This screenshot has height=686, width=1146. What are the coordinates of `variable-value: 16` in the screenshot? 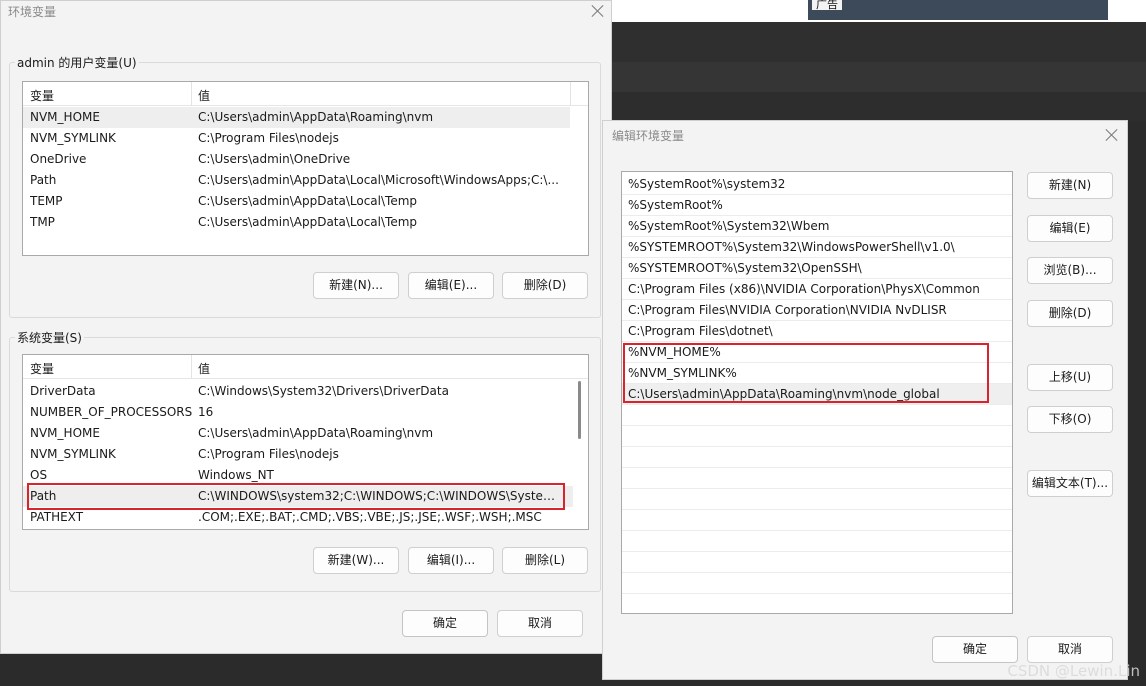 It's located at (206, 412).